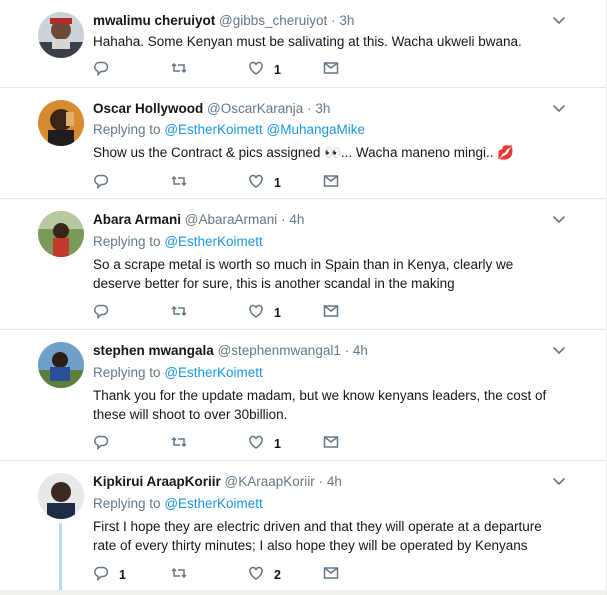 This screenshot has height=595, width=607. What do you see at coordinates (231, 219) in the screenshot?
I see `author-handle: @AbaraArmani` at bounding box center [231, 219].